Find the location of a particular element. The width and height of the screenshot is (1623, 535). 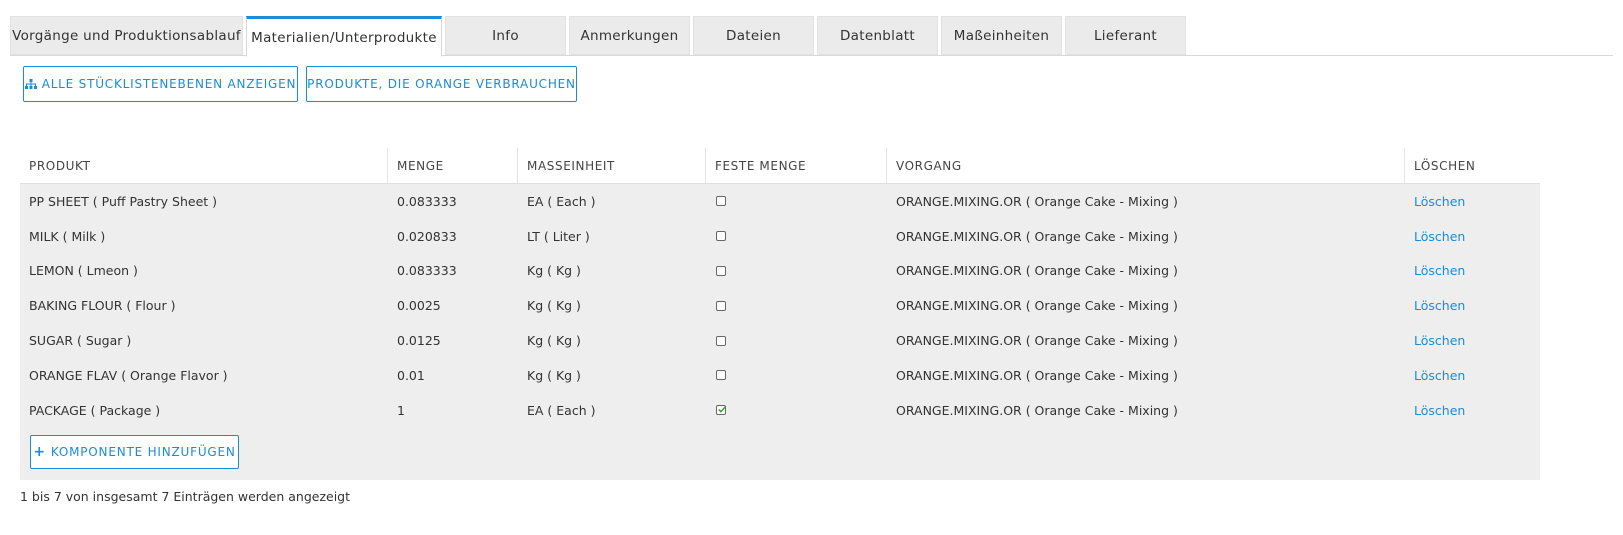

cell-produkt: LEMON ( Lmeon ) is located at coordinates (83, 271).